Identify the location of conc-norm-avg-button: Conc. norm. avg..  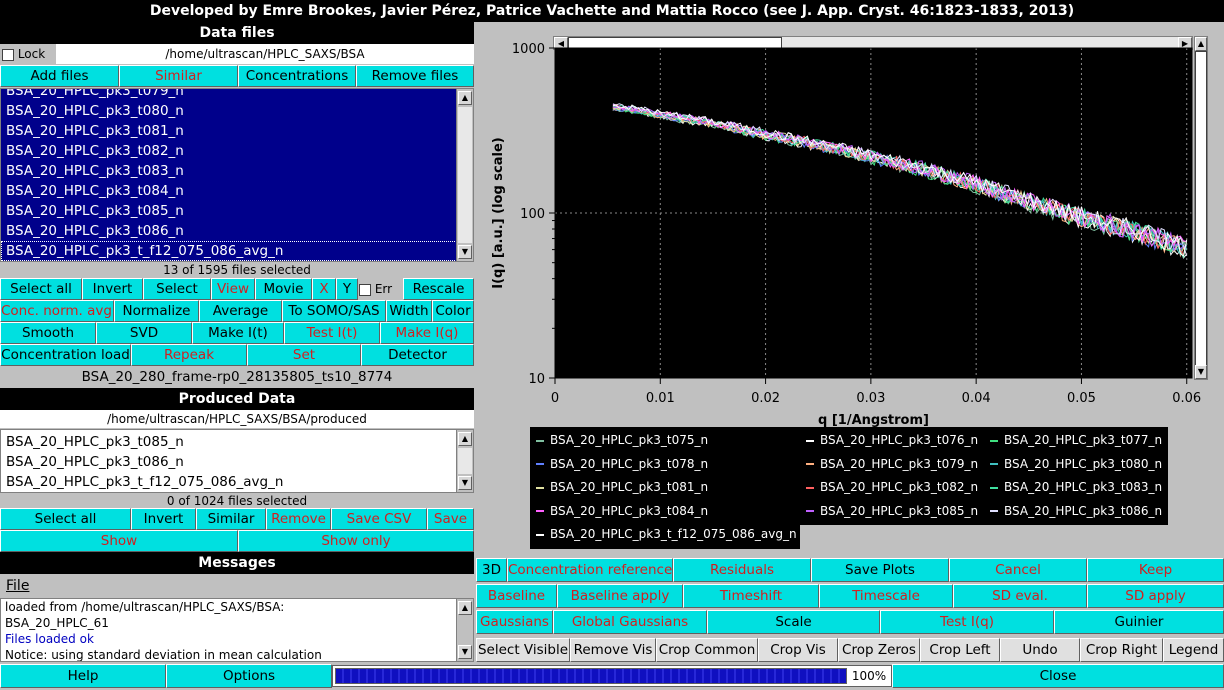
(57, 311).